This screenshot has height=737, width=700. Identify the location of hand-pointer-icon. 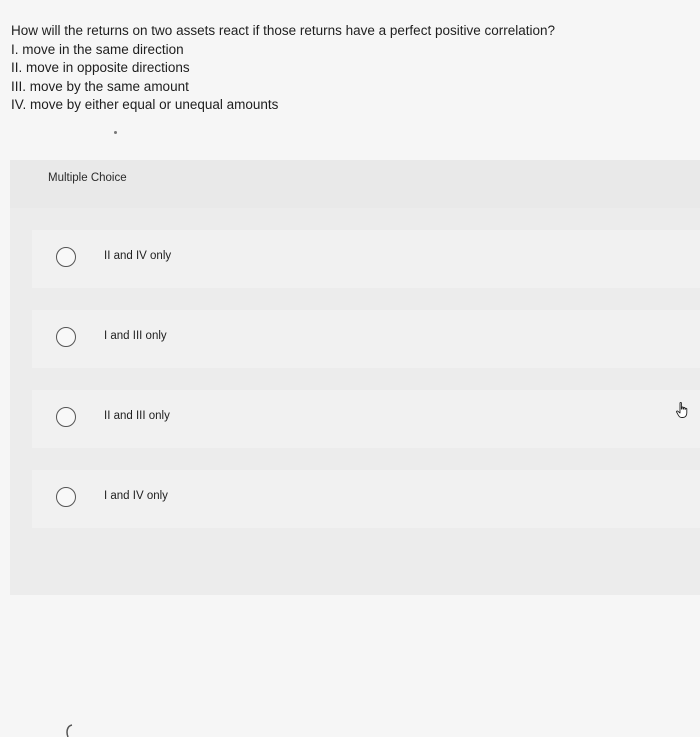
(683, 410).